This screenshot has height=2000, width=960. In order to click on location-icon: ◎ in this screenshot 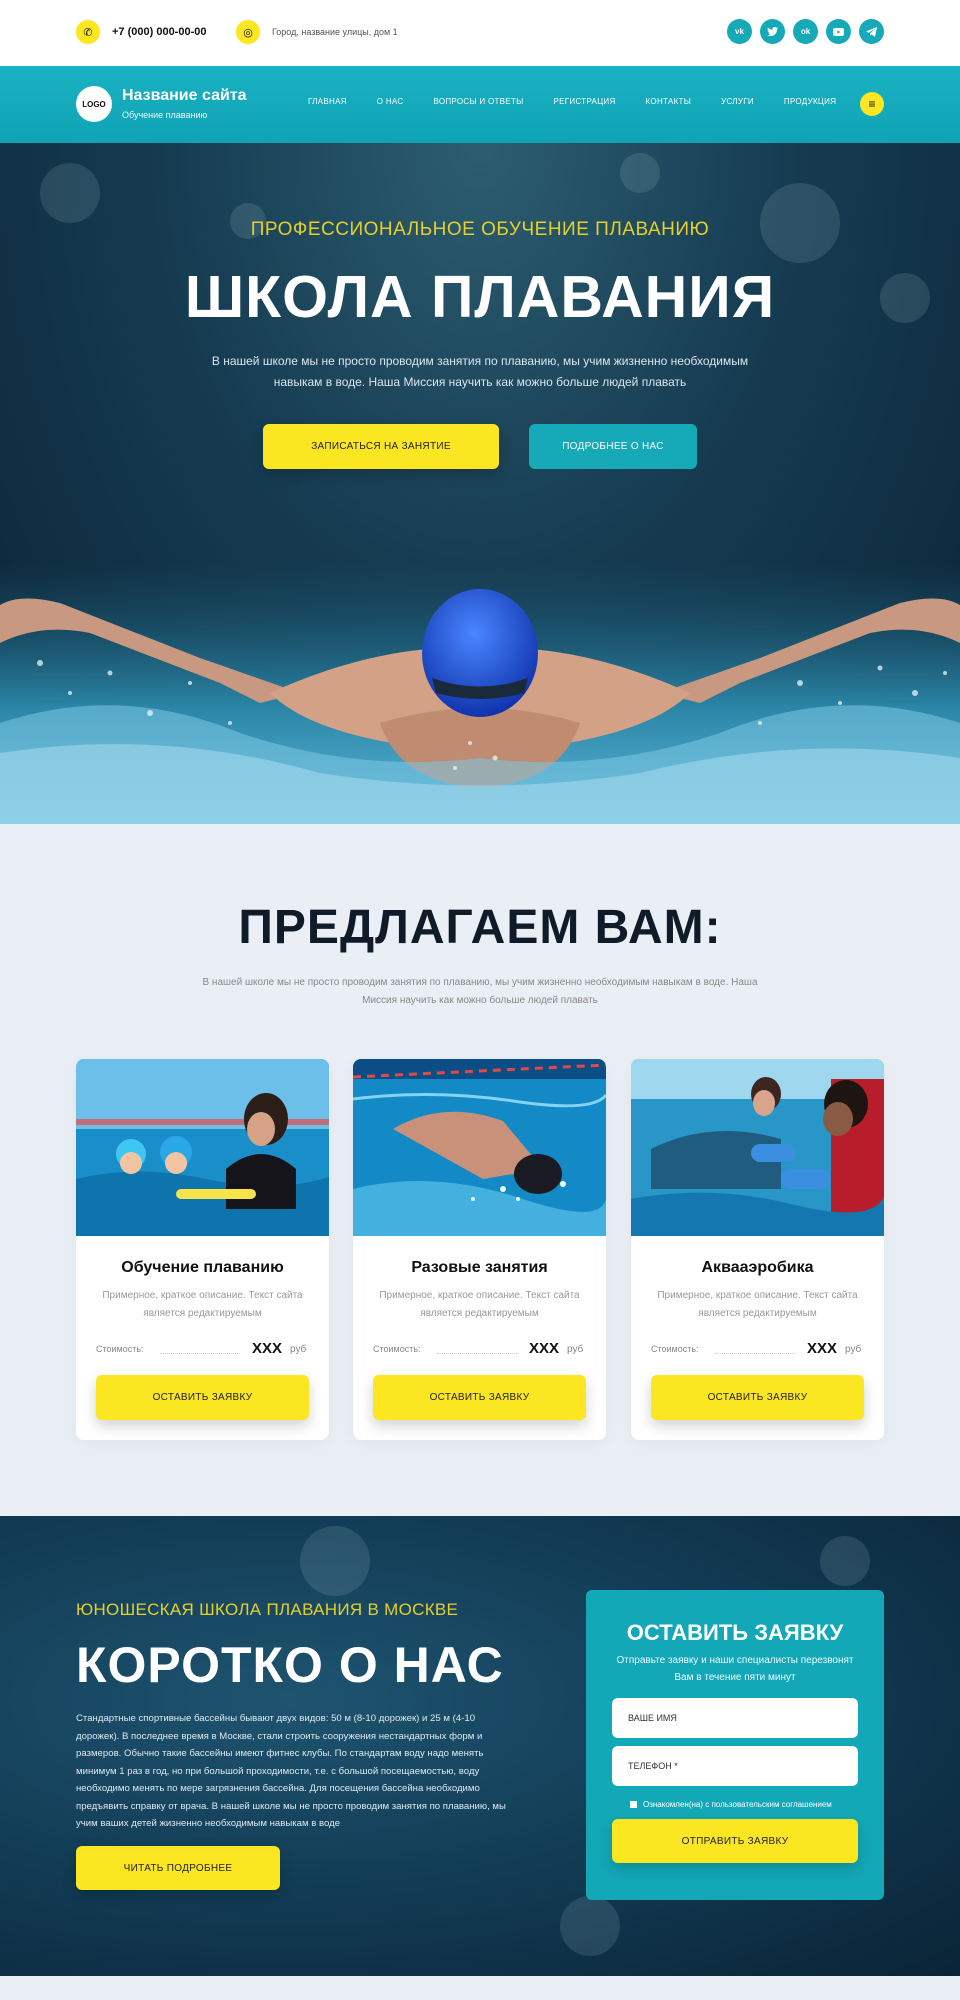, I will do `click(248, 32)`.